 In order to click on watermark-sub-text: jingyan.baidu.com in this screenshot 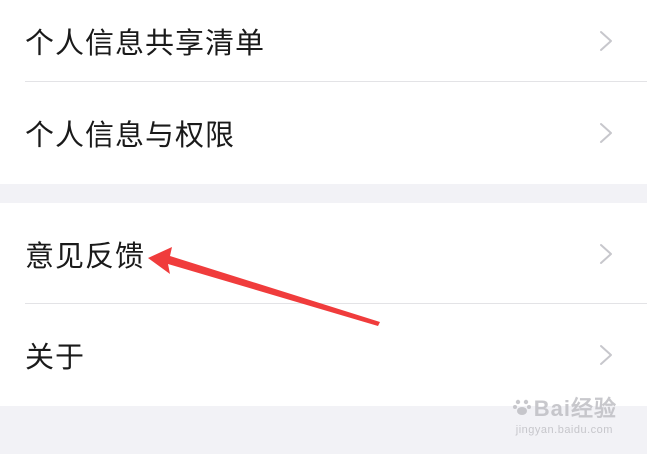, I will do `click(564, 430)`.